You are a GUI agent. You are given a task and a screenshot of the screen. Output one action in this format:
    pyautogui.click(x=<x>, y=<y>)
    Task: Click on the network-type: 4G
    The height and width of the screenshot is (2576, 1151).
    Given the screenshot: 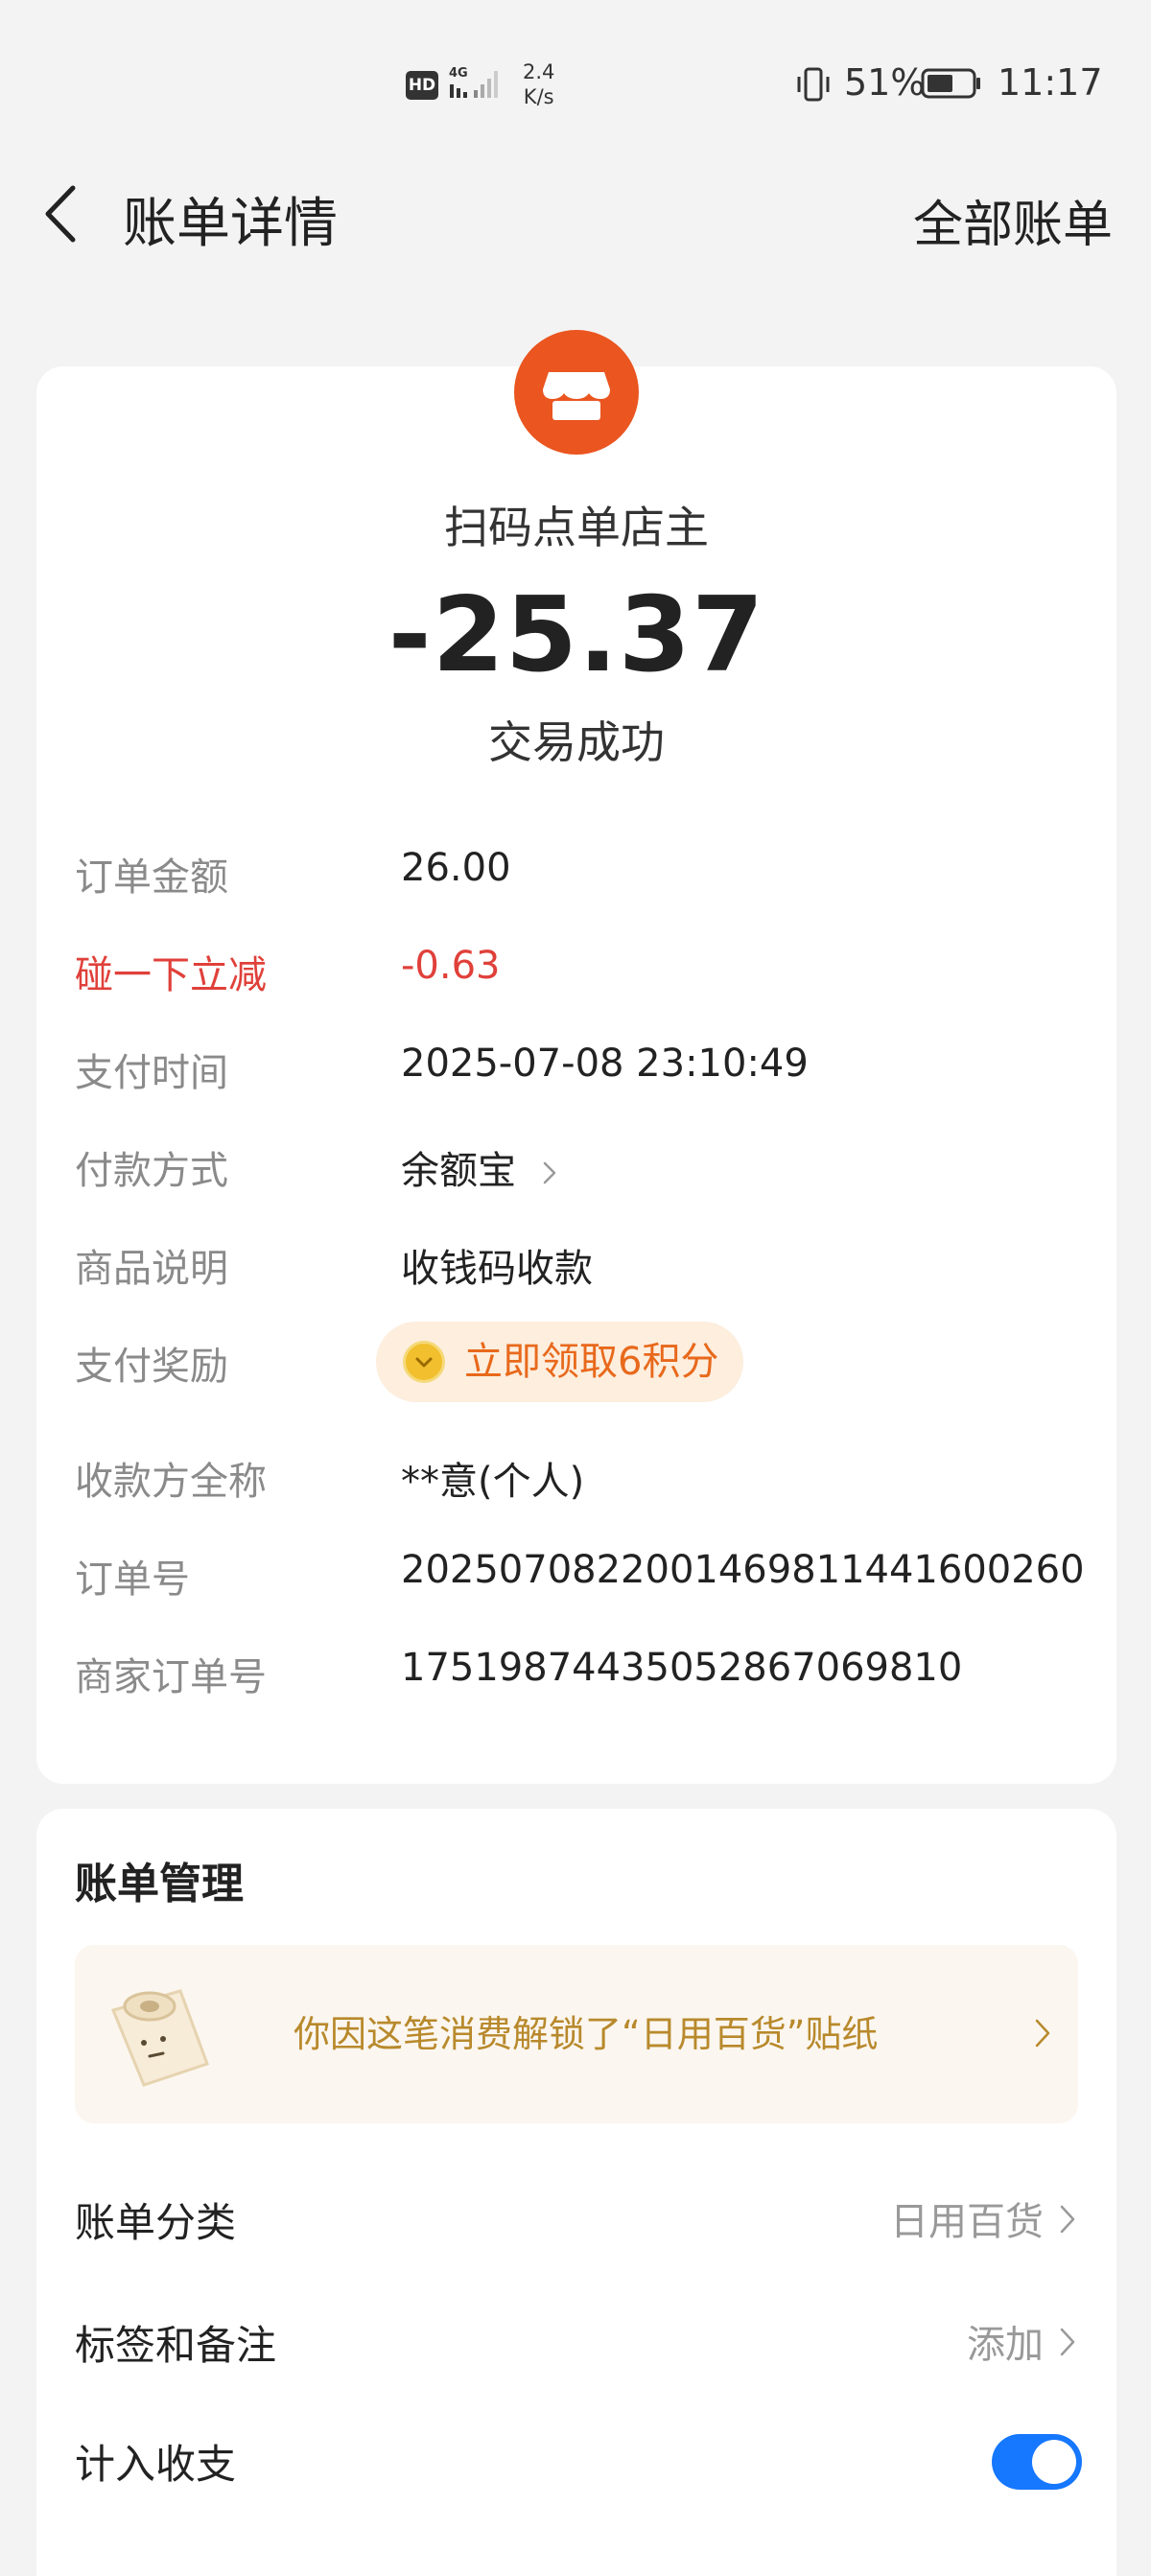 What is the action you would take?
    pyautogui.click(x=458, y=73)
    